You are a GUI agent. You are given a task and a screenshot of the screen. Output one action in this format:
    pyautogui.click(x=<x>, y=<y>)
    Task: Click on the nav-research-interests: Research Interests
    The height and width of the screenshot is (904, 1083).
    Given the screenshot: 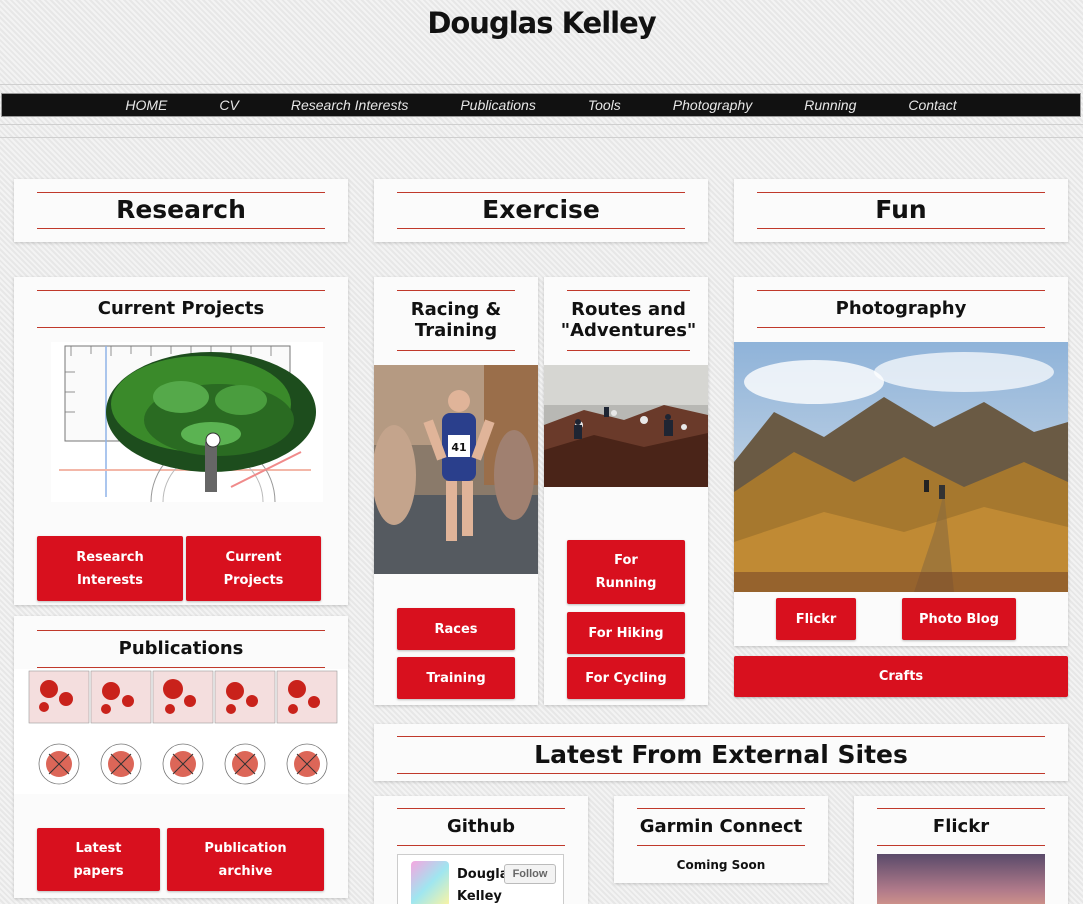 What is the action you would take?
    pyautogui.click(x=350, y=105)
    